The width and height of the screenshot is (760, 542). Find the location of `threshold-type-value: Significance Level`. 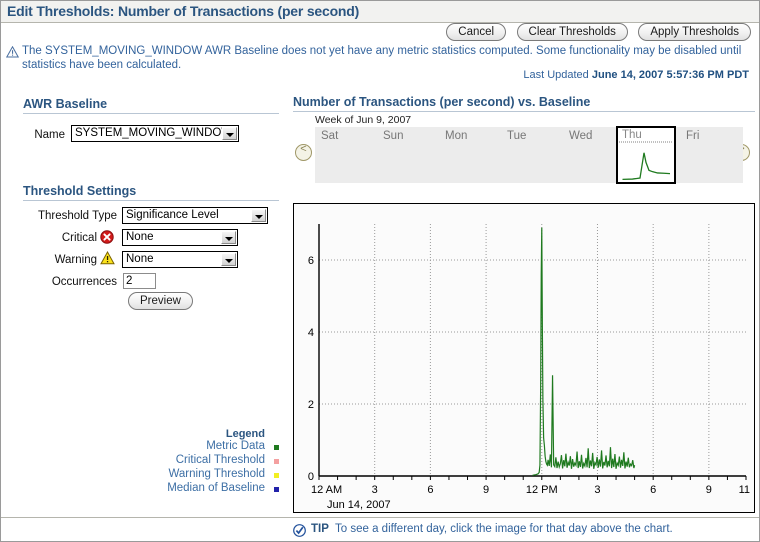

threshold-type-value: Significance Level is located at coordinates (172, 215).